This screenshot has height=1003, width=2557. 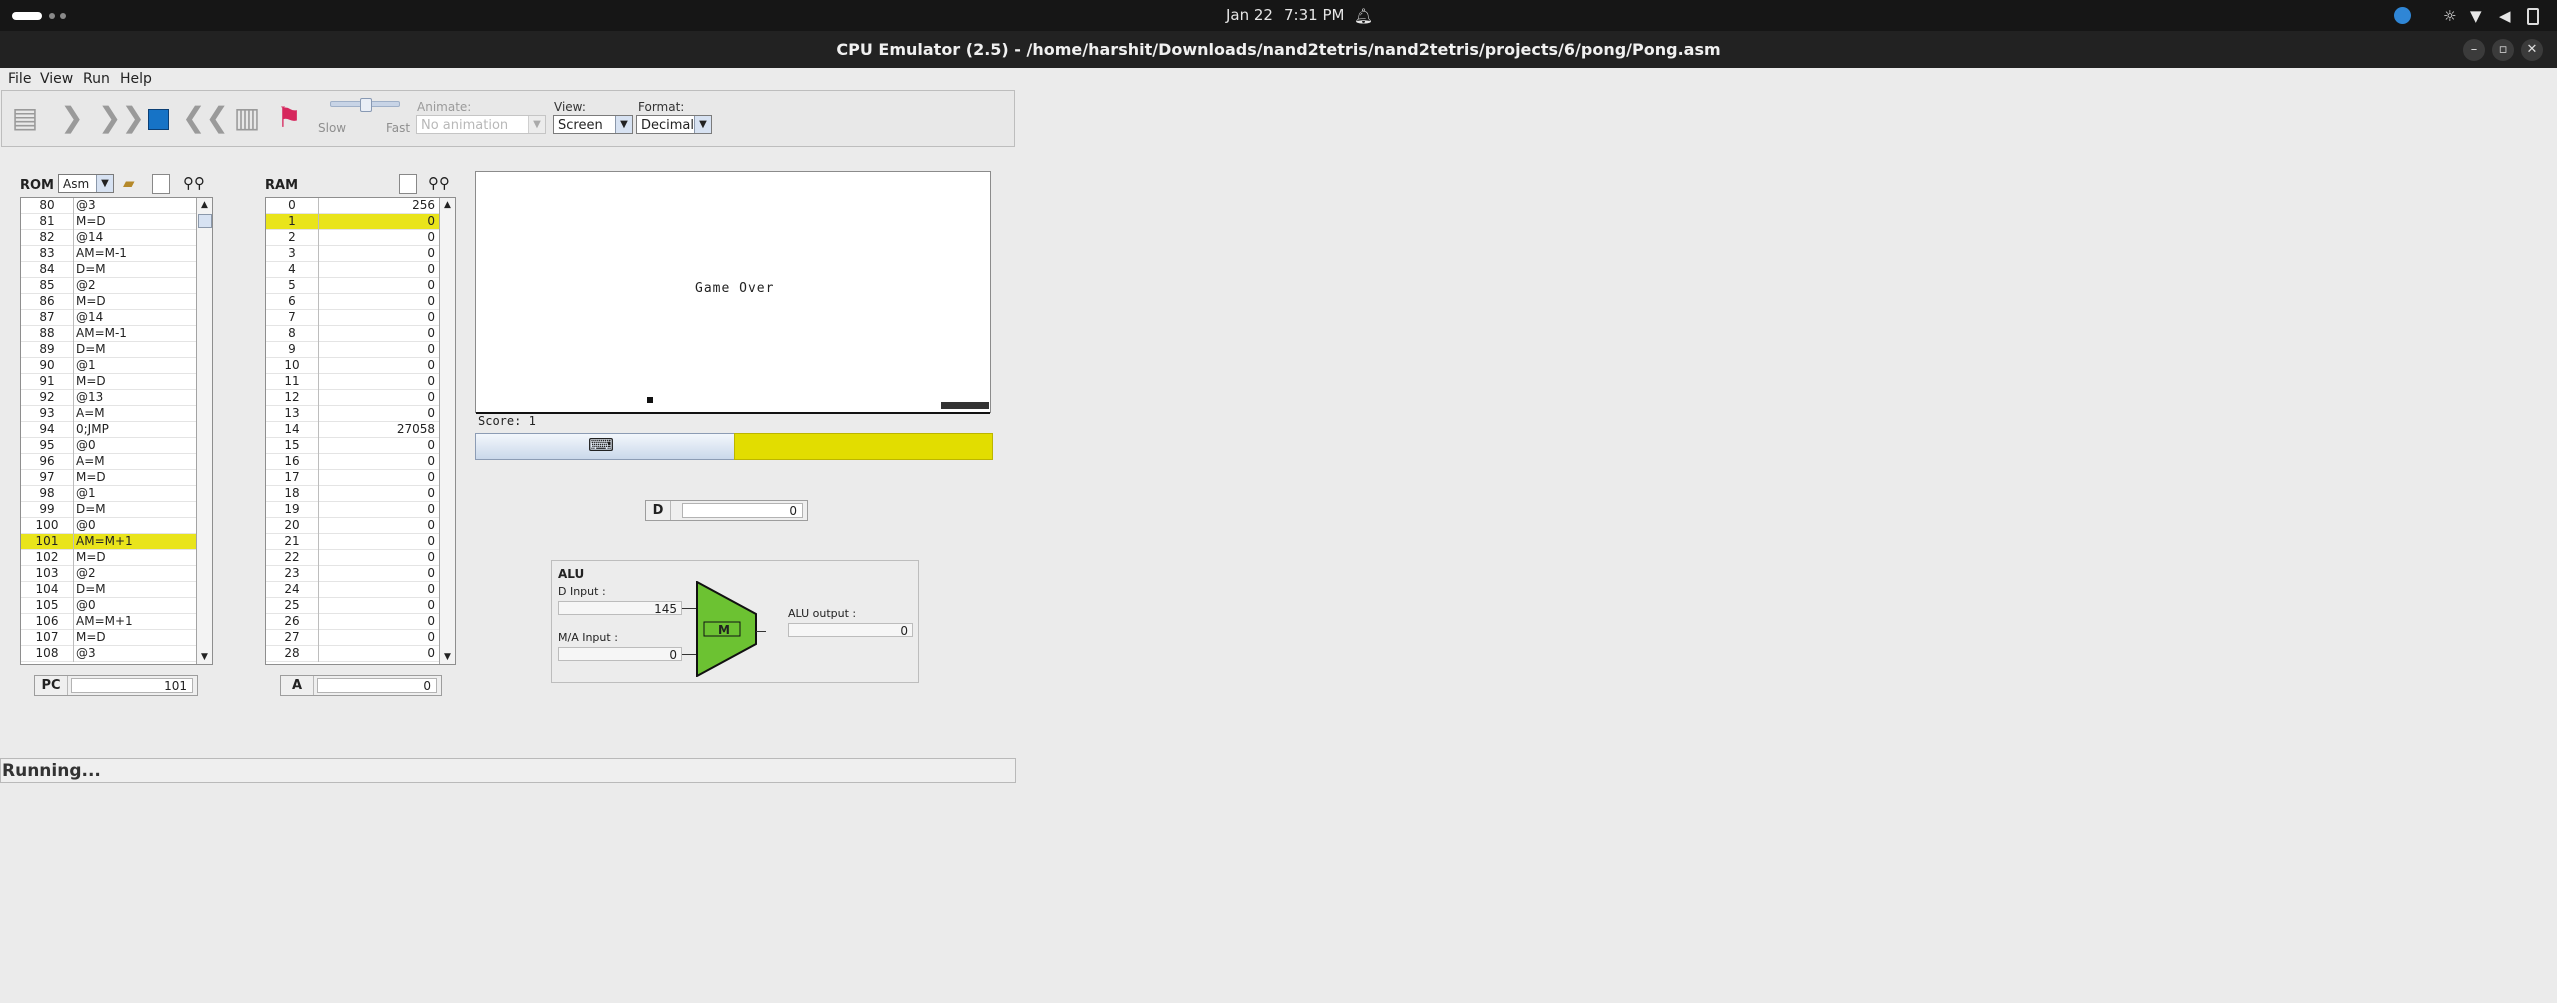 I want to click on rom-row: 100 @0, so click(x=108, y=526).